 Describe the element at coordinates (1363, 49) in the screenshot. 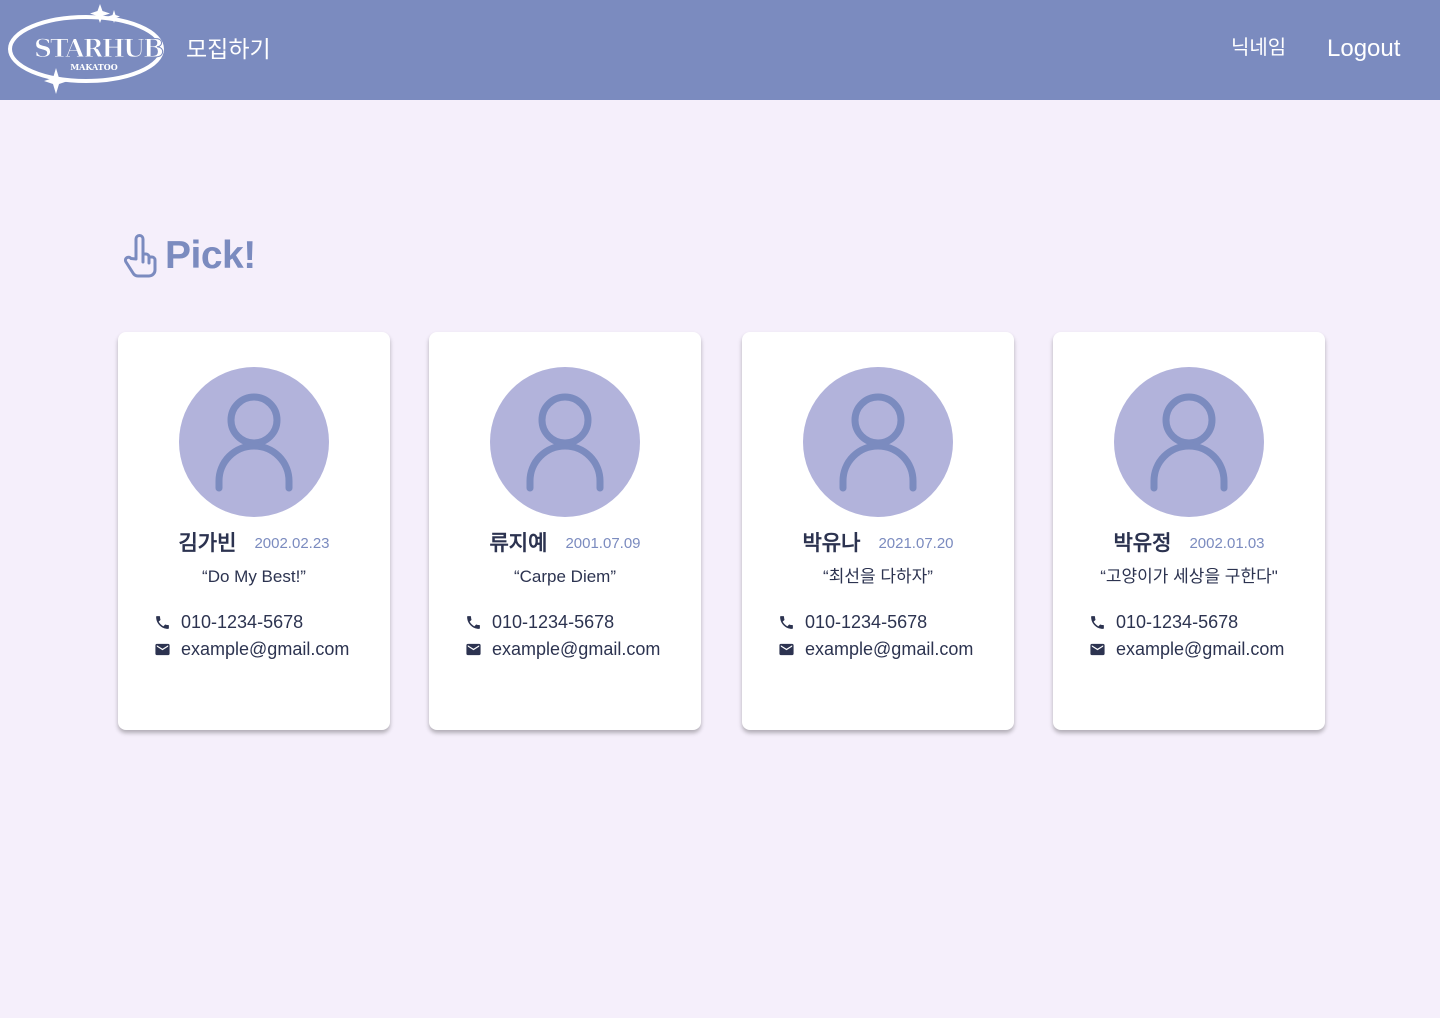

I see `logout-button: Logout` at that location.